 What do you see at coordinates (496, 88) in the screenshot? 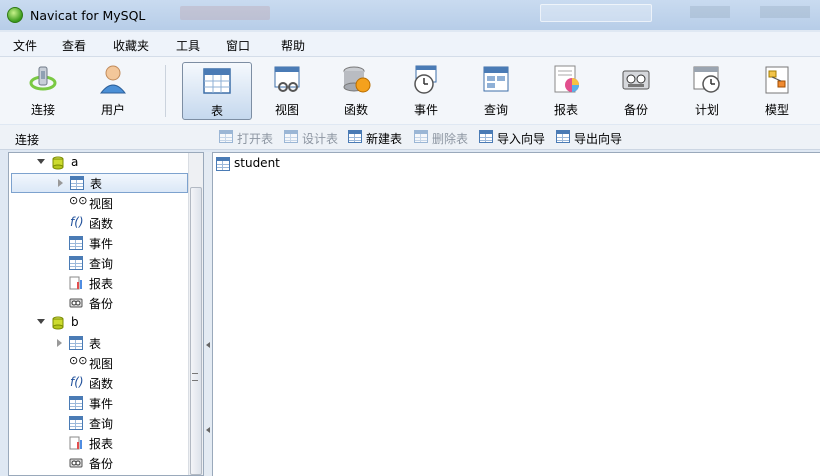
I see `query-button: 查询` at bounding box center [496, 88].